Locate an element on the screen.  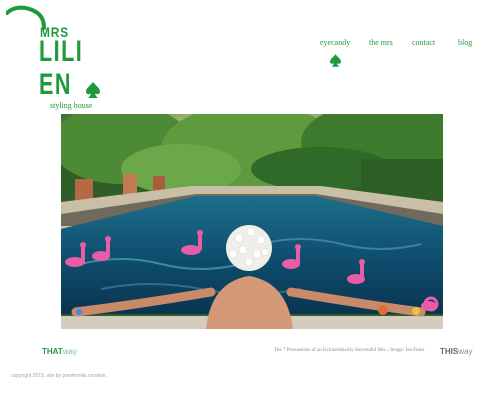
next-light-label: way is located at coordinates (465, 351).